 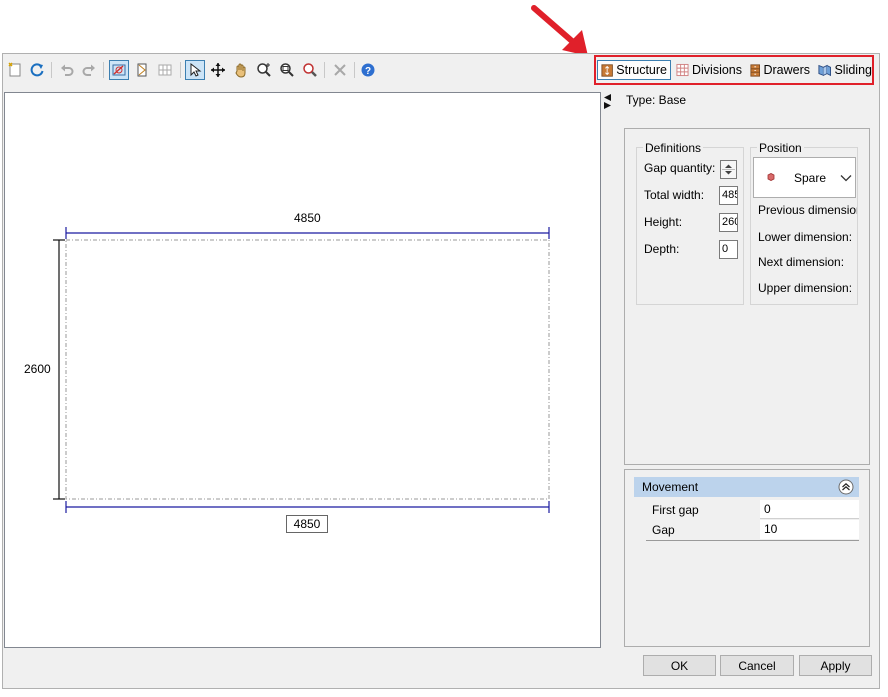 I want to click on tab-sliding-label: Sliding, so click(x=853, y=70).